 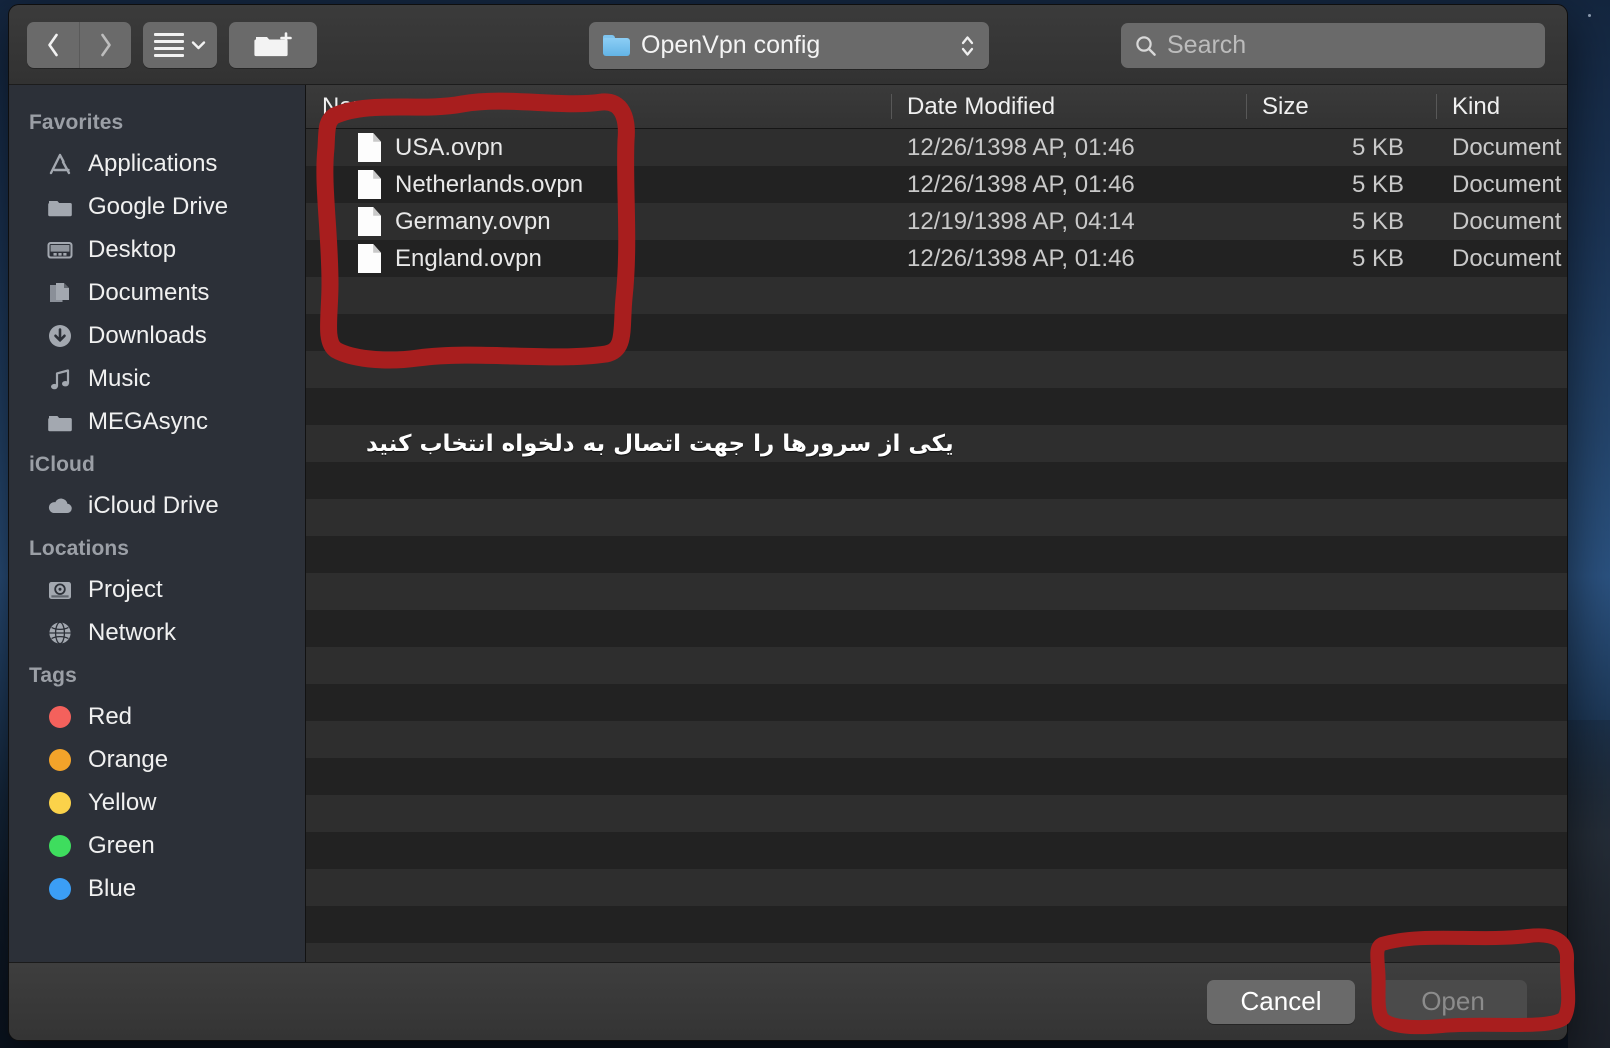 I want to click on table-row: USA.ovpn 12/26/1398 AP, 01:46 5 KB Document, so click(x=936, y=147).